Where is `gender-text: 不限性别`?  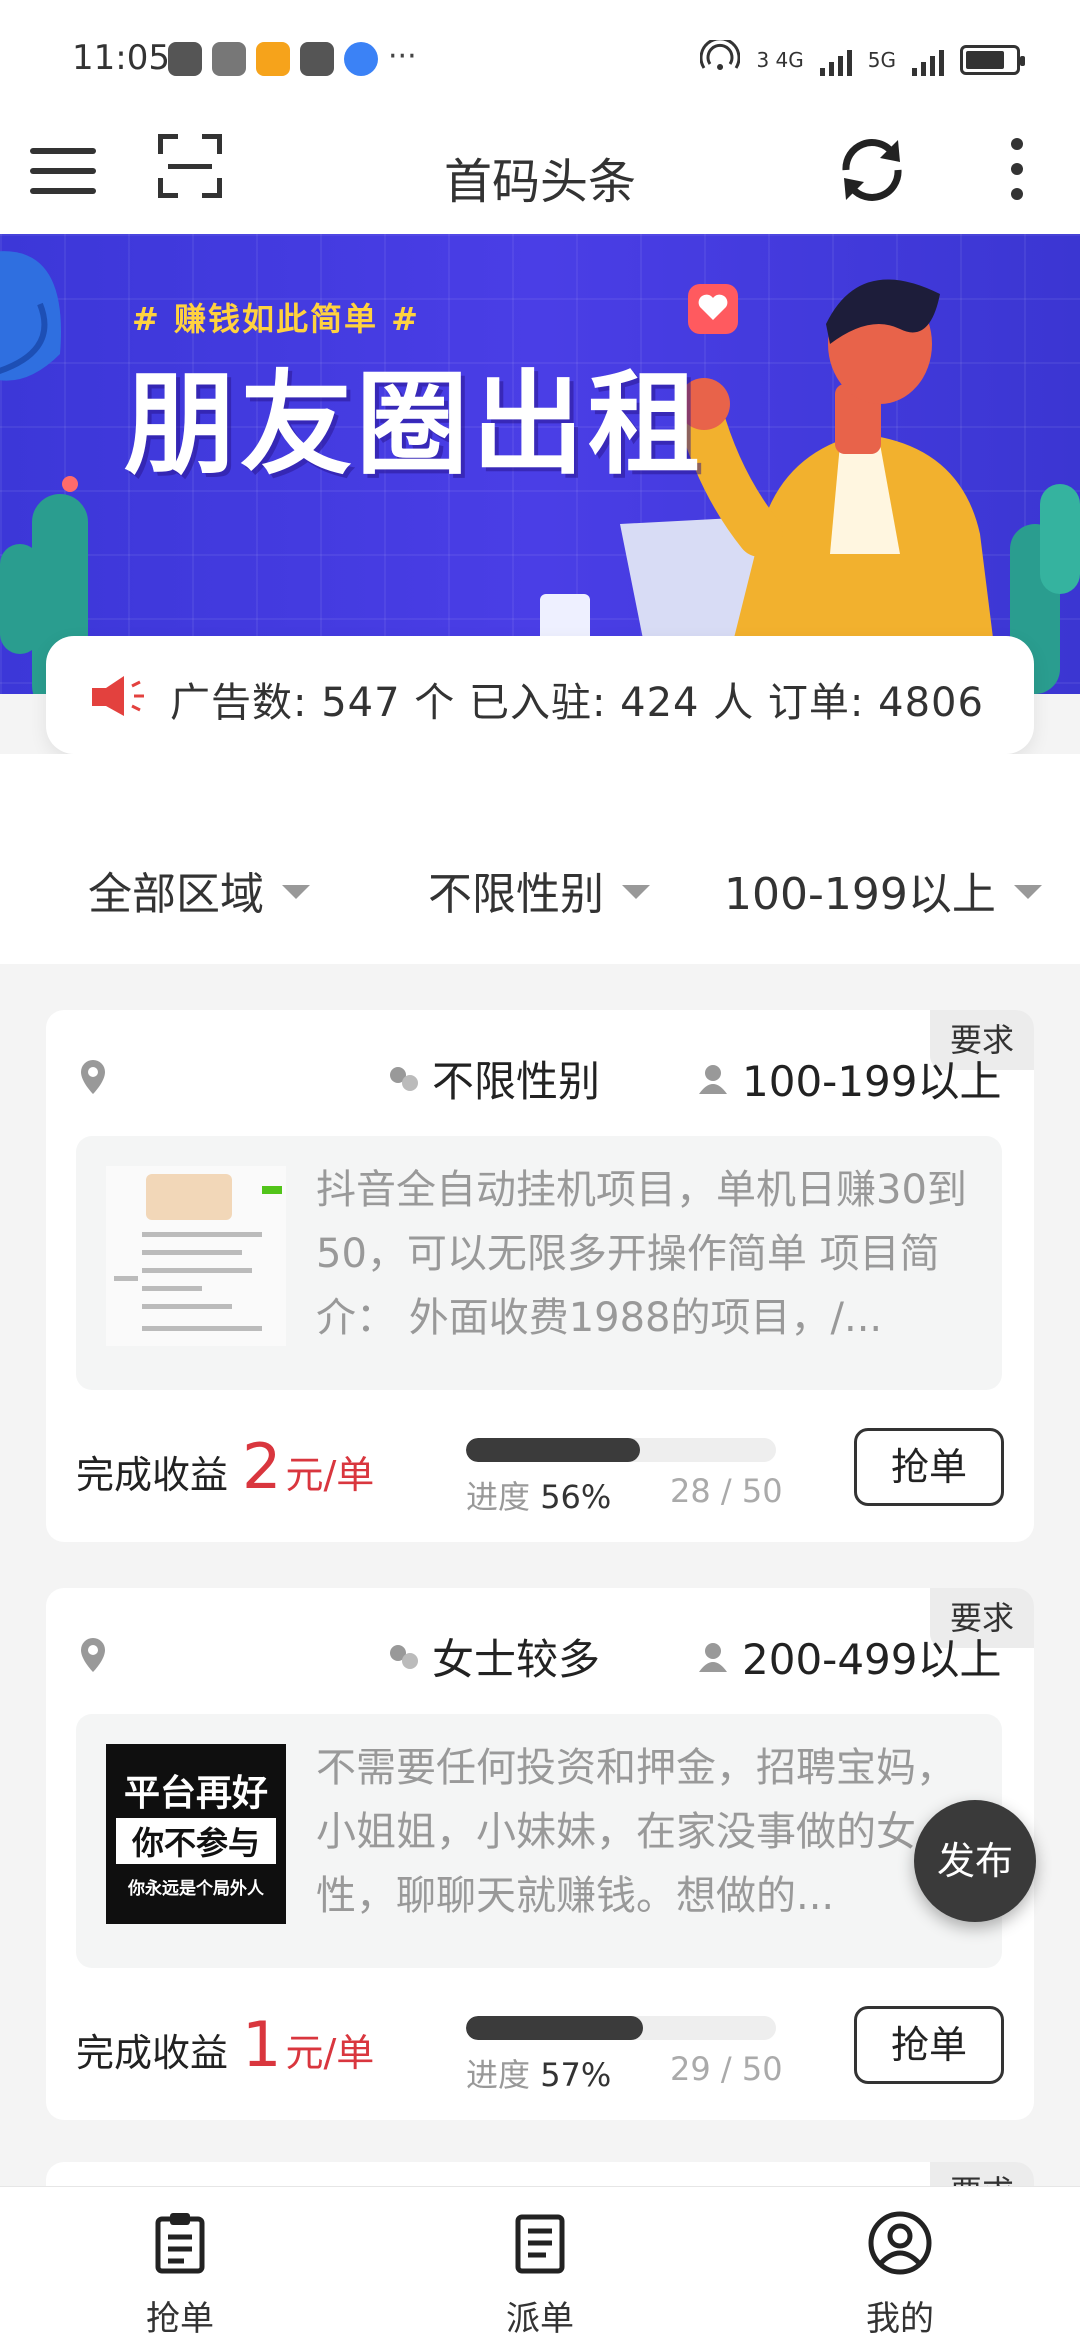 gender-text: 不限性别 is located at coordinates (516, 1081).